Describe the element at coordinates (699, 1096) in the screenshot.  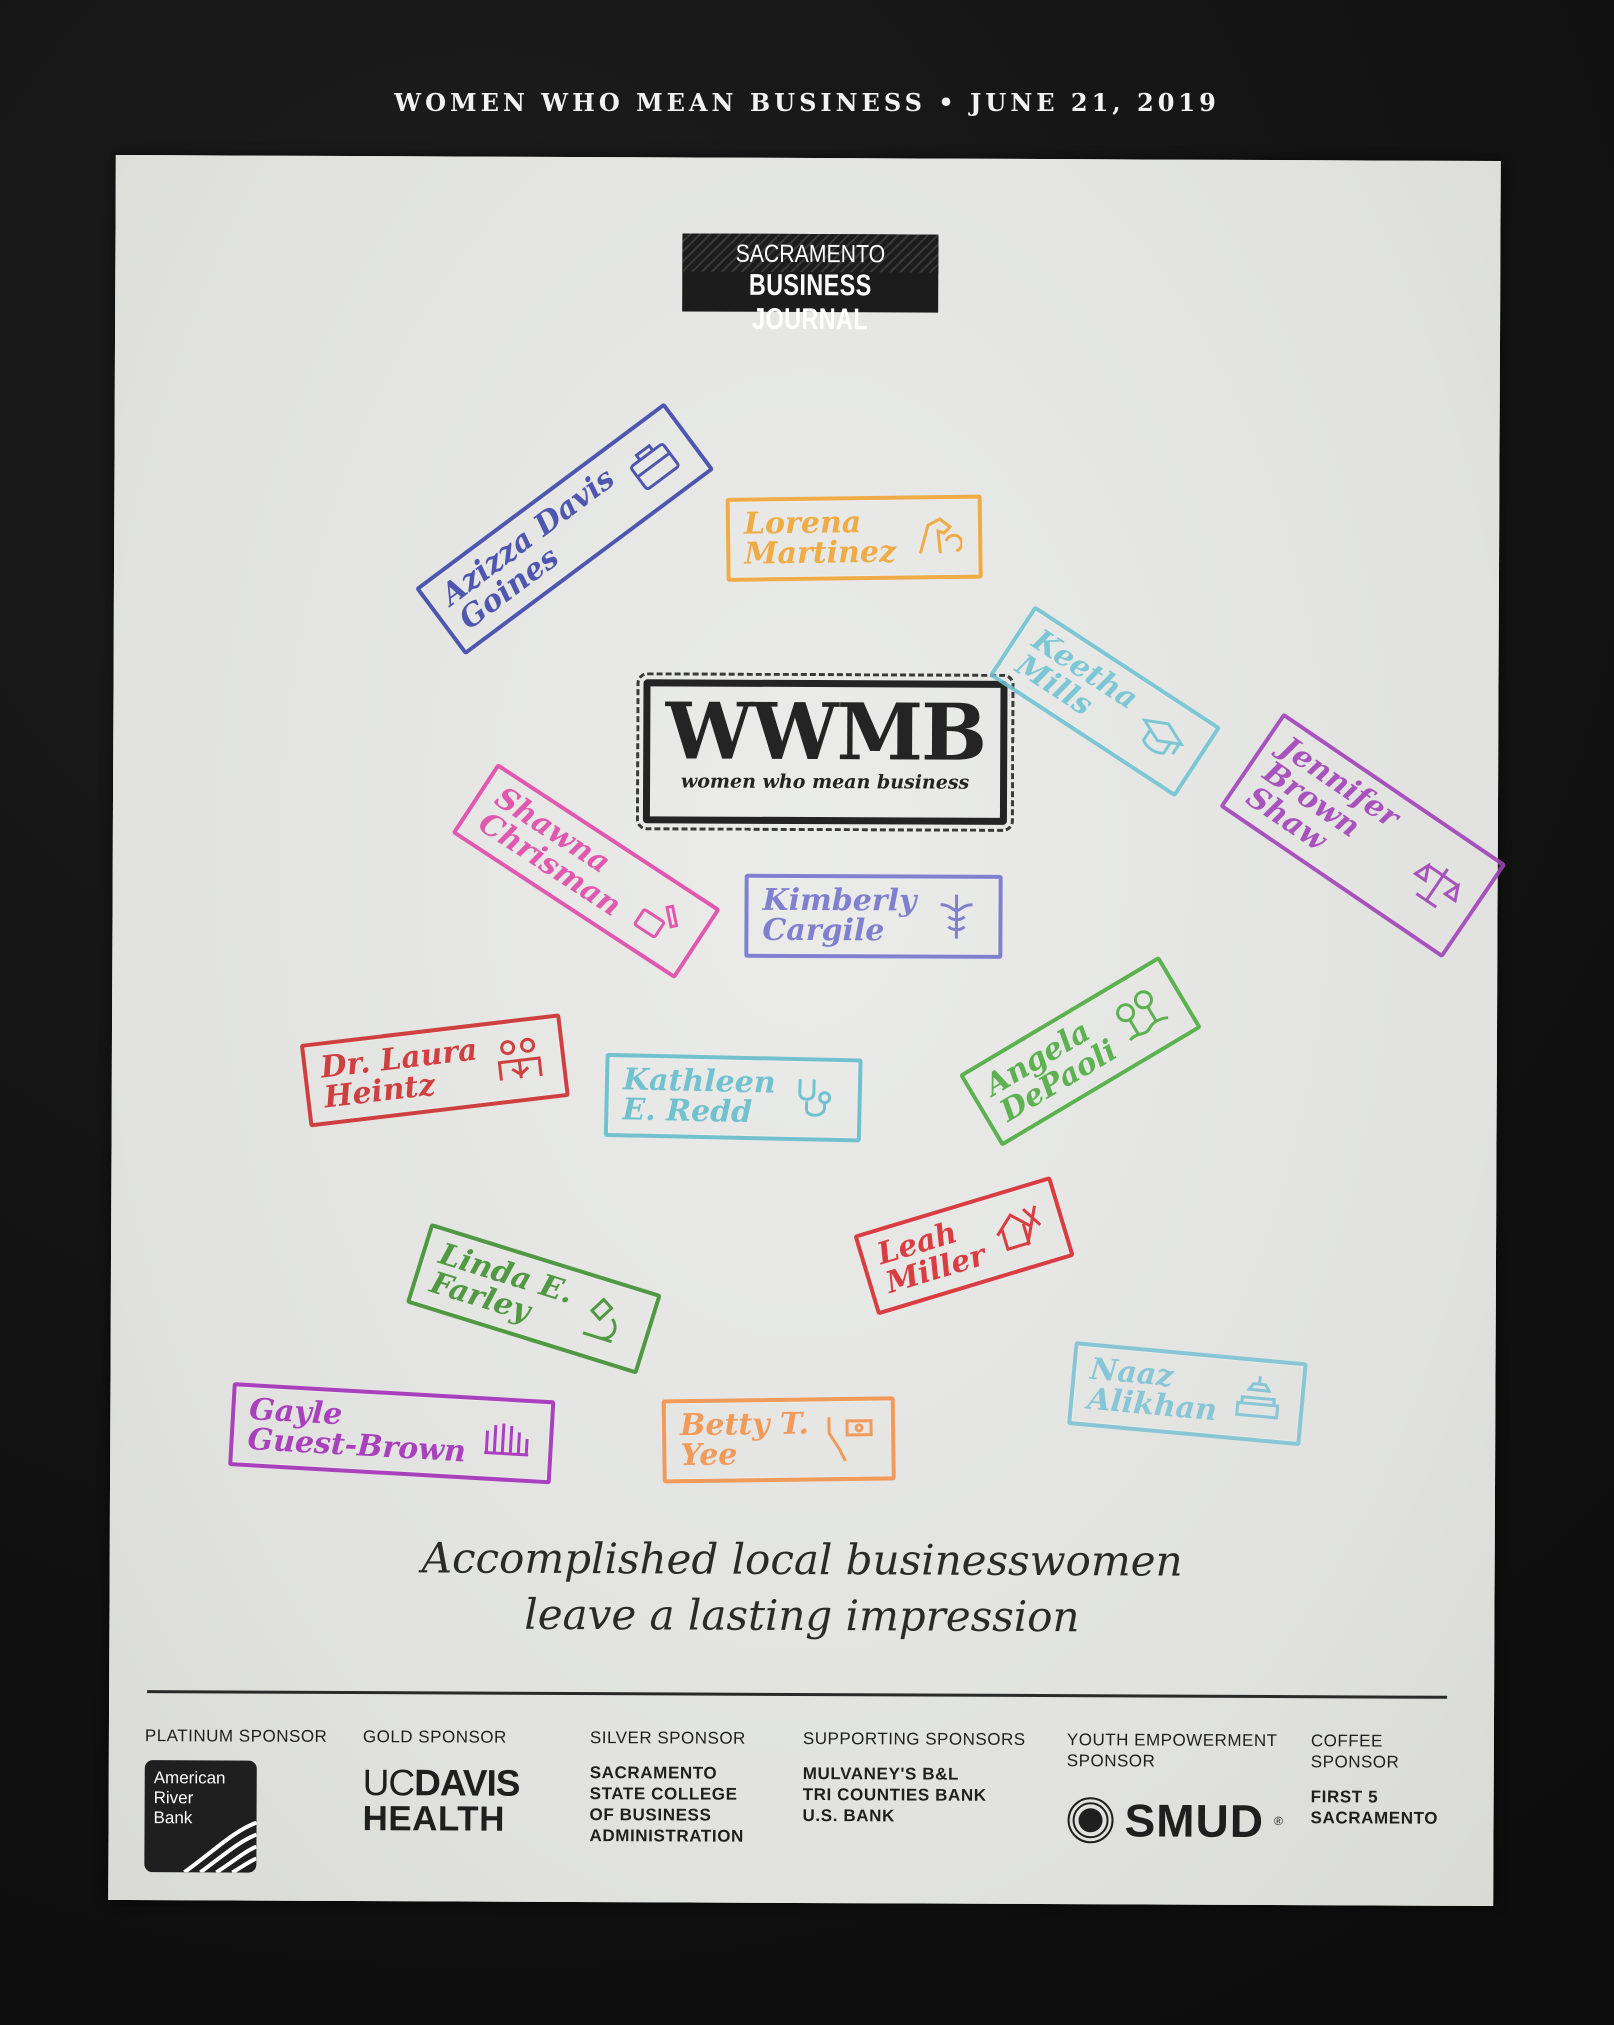
I see `honoree-name: Kathleen E. Redd` at that location.